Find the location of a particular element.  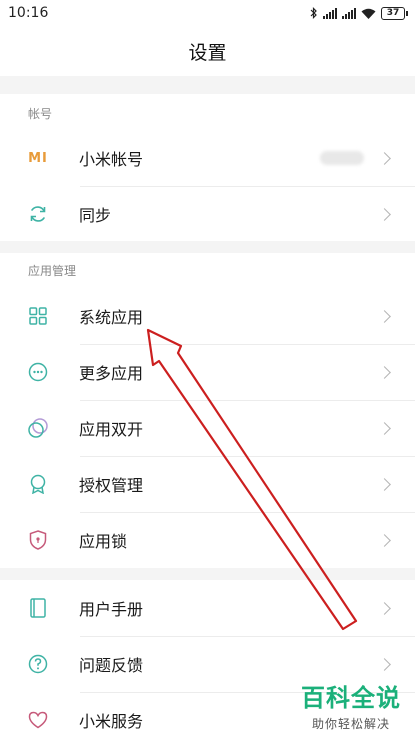

app-lock-shield-icon is located at coordinates (38, 540).